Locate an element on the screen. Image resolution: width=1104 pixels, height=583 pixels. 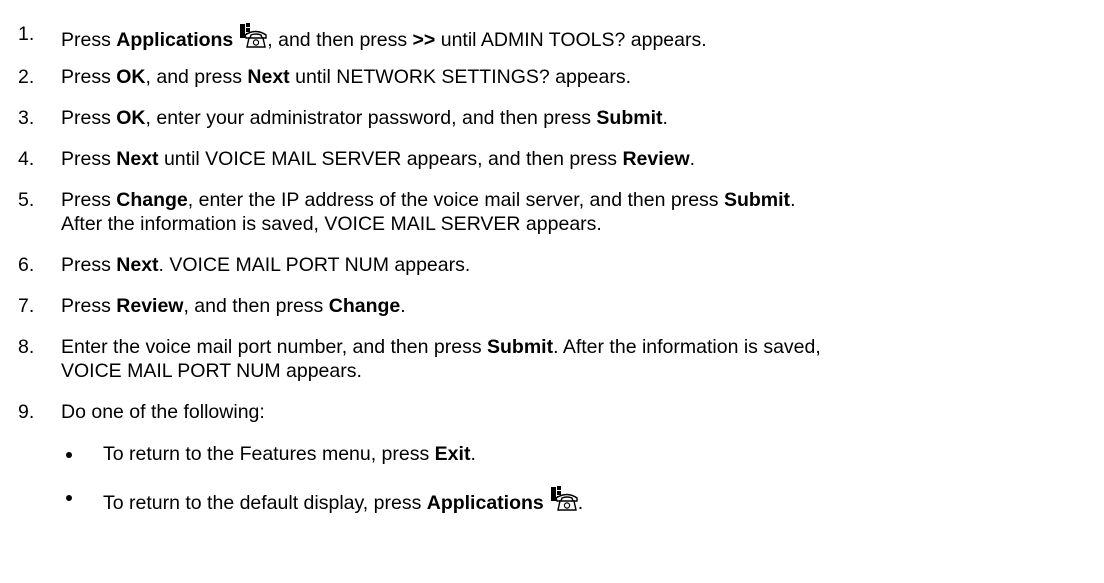
next-arrow-key-label: >> is located at coordinates (424, 40).